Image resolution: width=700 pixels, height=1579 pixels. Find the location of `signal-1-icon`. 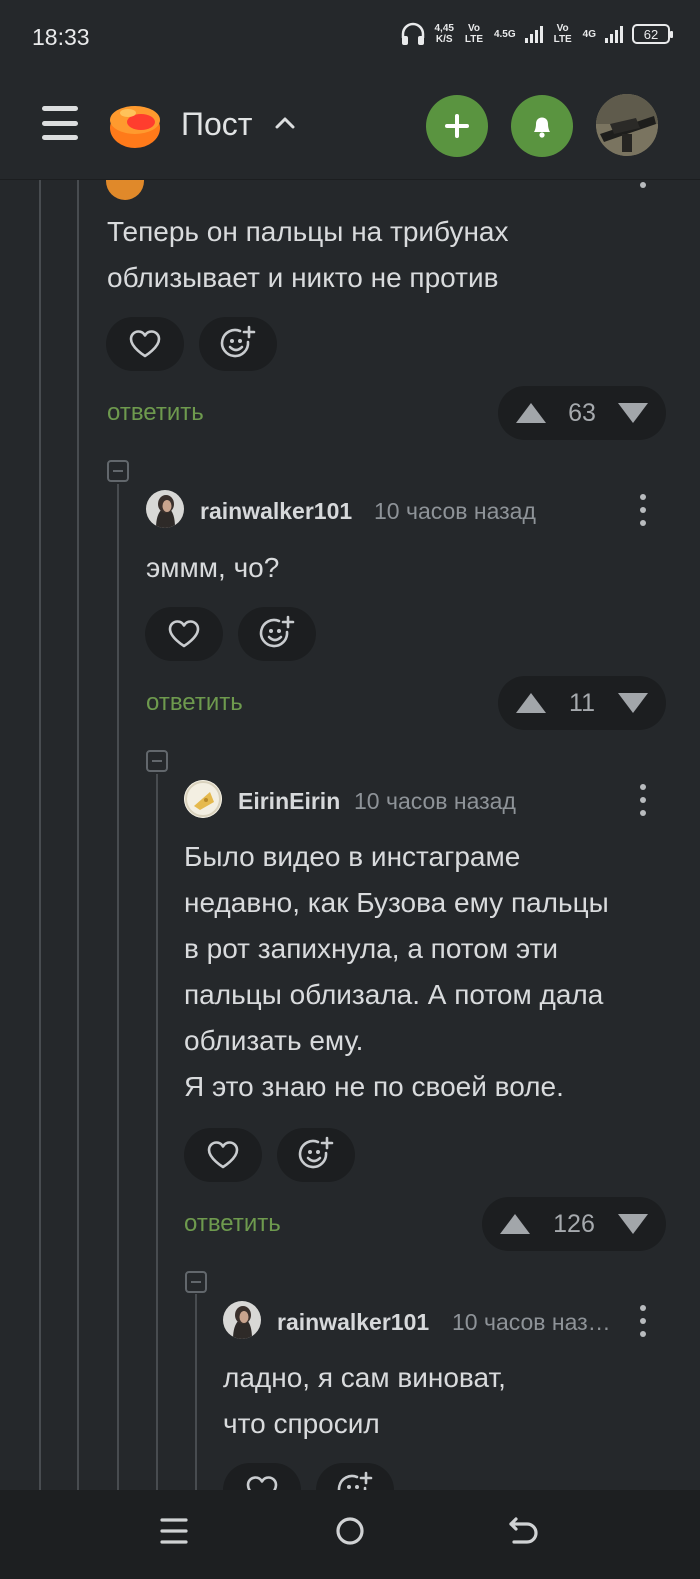

signal-1-icon is located at coordinates (533, 34).